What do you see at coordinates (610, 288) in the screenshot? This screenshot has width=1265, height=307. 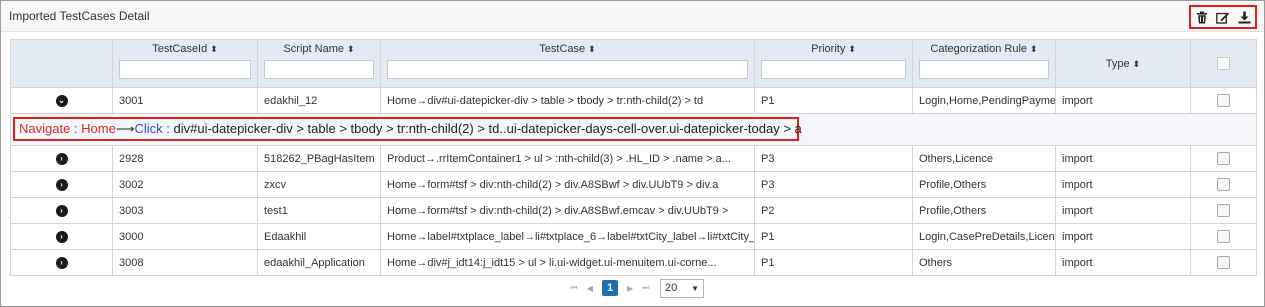 I see `current-page-button: 1` at bounding box center [610, 288].